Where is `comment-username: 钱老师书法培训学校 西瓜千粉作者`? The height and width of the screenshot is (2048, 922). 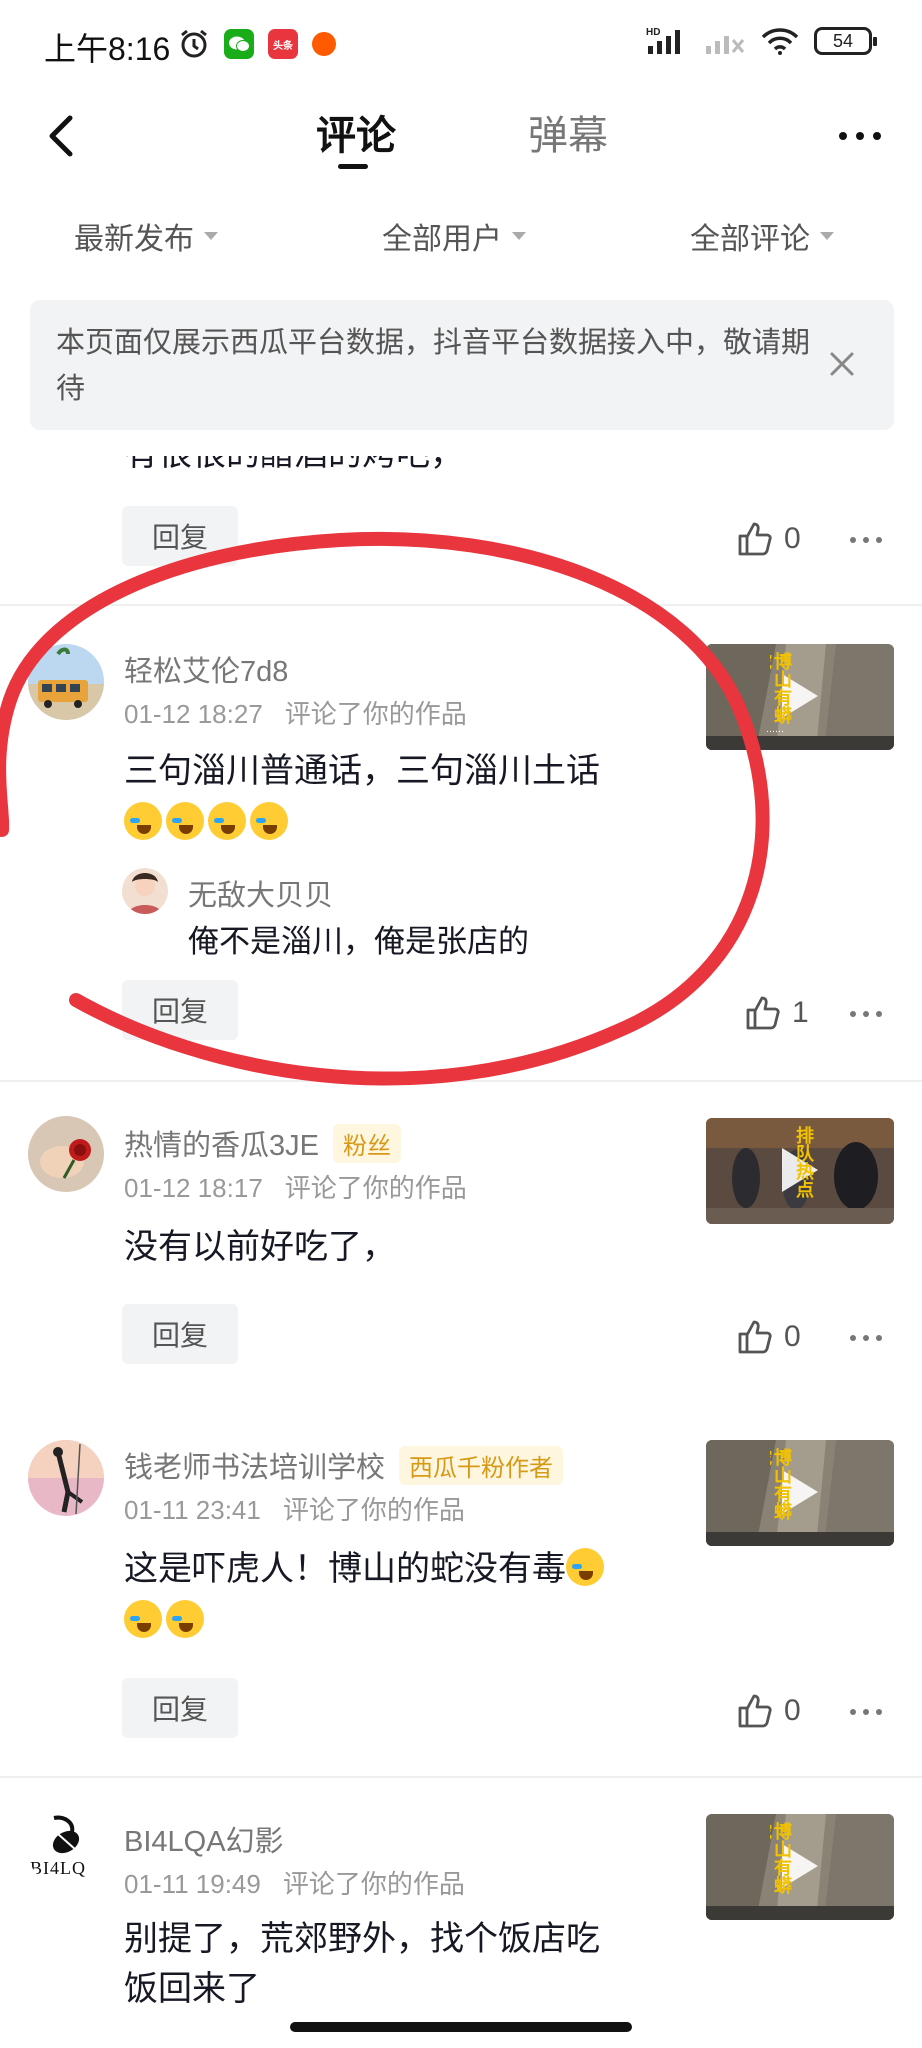 comment-username: 钱老师书法培训学校 西瓜千粉作者 is located at coordinates (344, 1465).